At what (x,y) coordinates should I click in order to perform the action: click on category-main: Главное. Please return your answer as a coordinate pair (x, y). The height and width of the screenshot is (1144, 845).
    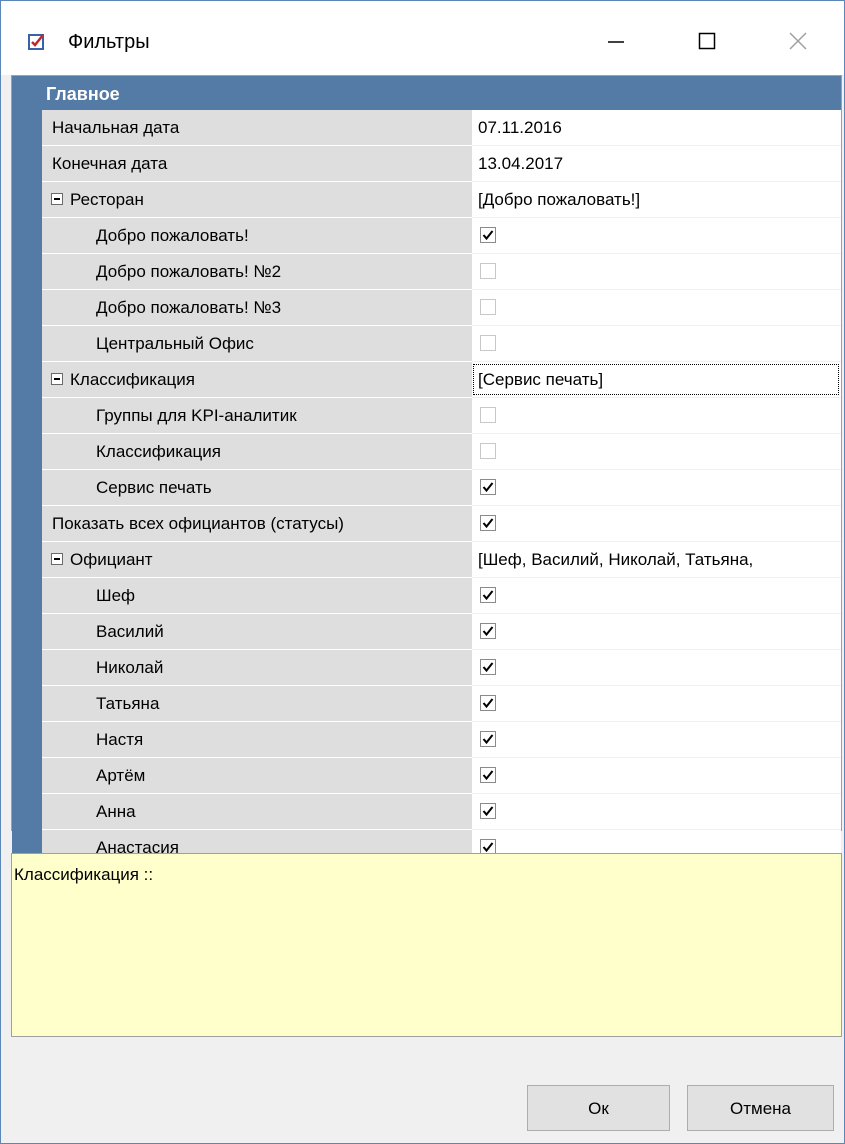
    Looking at the image, I should click on (426, 93).